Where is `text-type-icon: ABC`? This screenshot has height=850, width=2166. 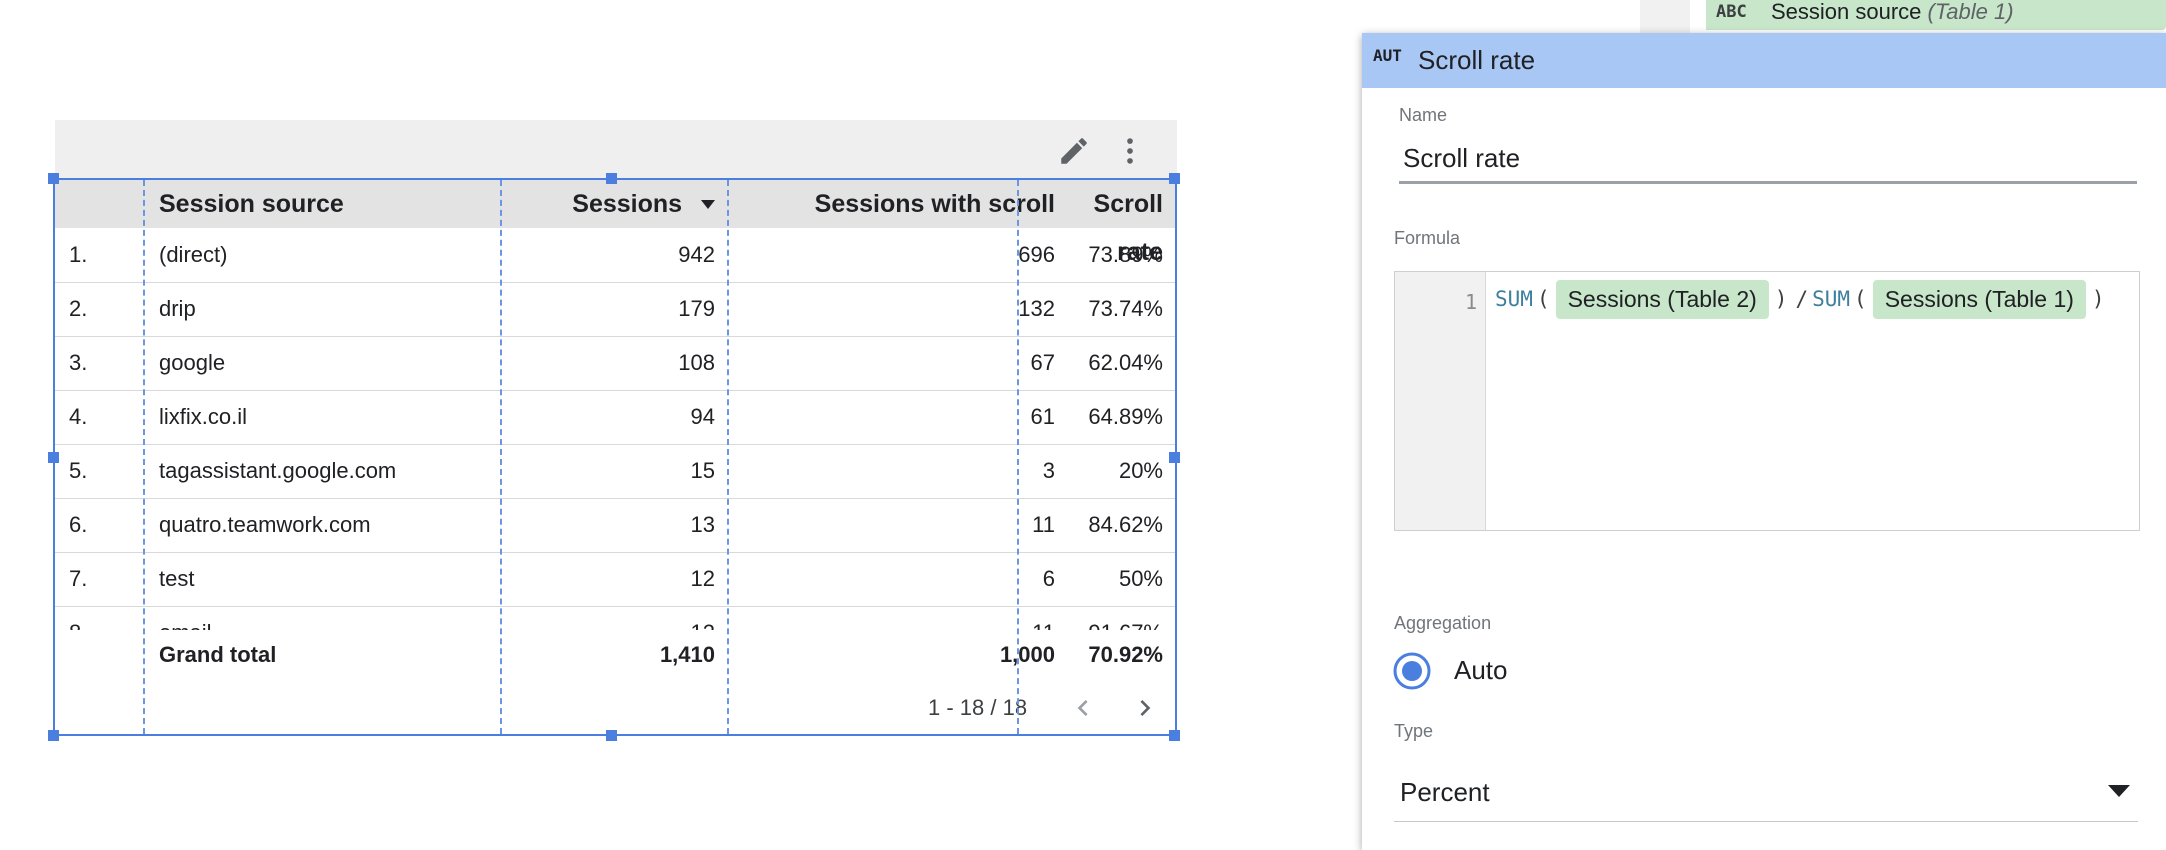
text-type-icon: ABC is located at coordinates (1731, 12).